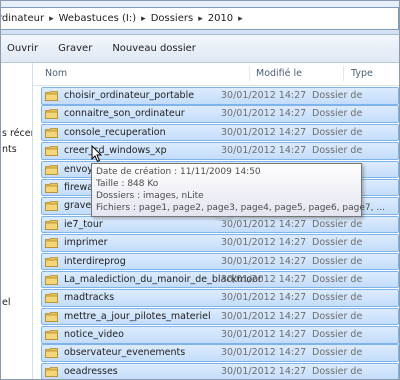 The image size is (400, 380). What do you see at coordinates (127, 184) in the screenshot?
I see `tooltip-size: Taille : 848 Ko` at bounding box center [127, 184].